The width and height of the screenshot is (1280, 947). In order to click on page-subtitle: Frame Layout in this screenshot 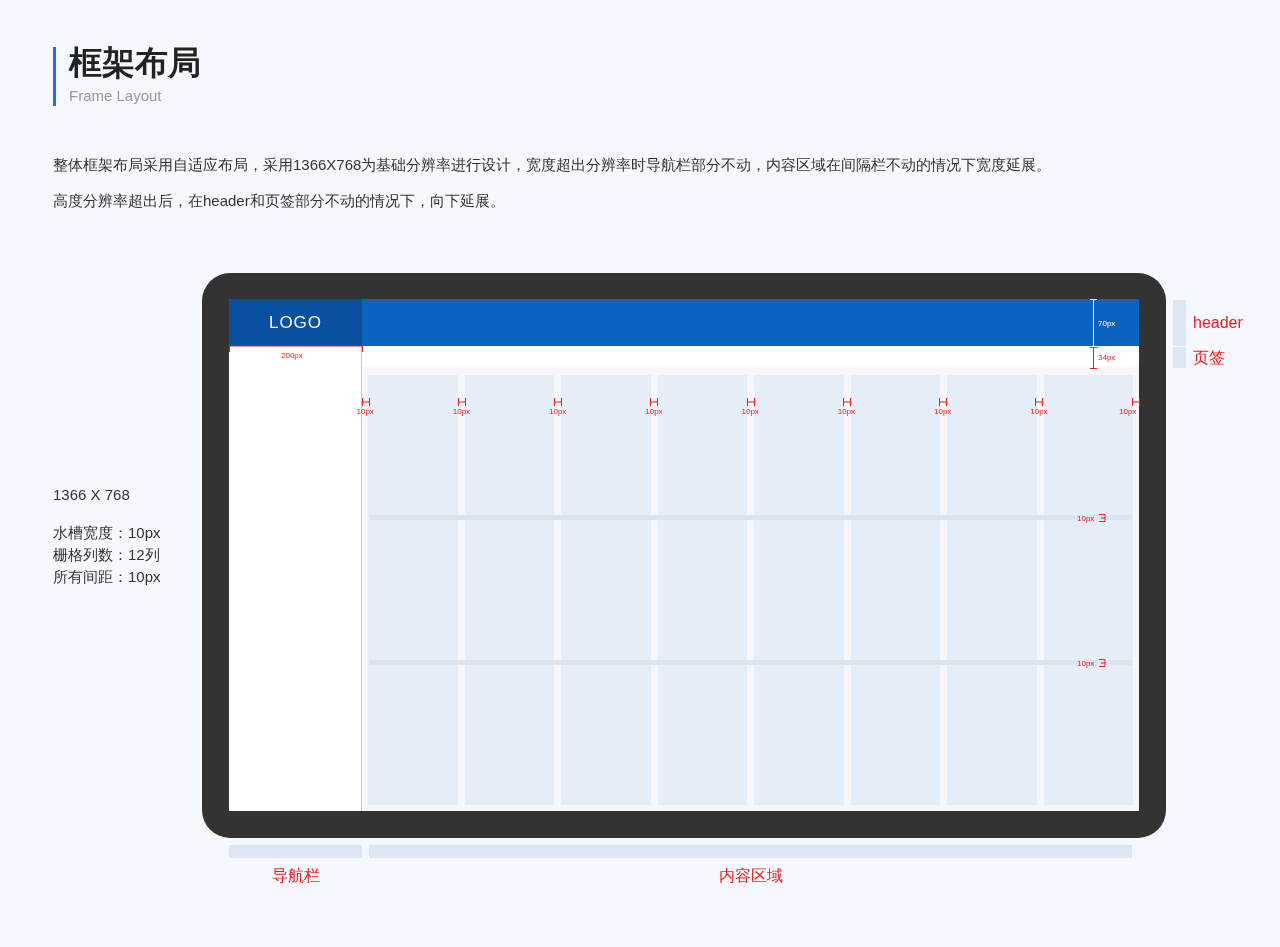, I will do `click(116, 96)`.